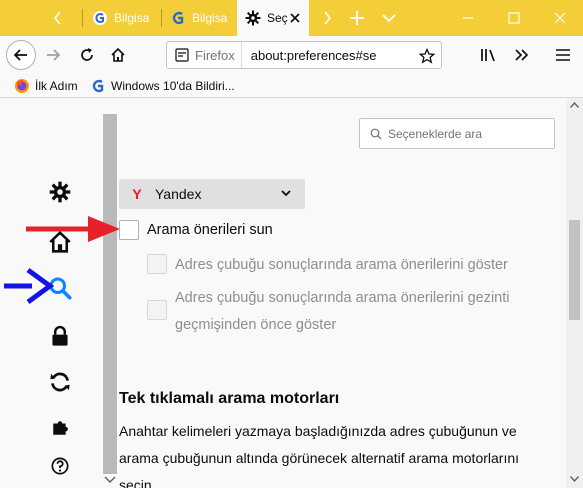 This screenshot has width=583, height=488. I want to click on overflow-menu-button, so click(522, 55).